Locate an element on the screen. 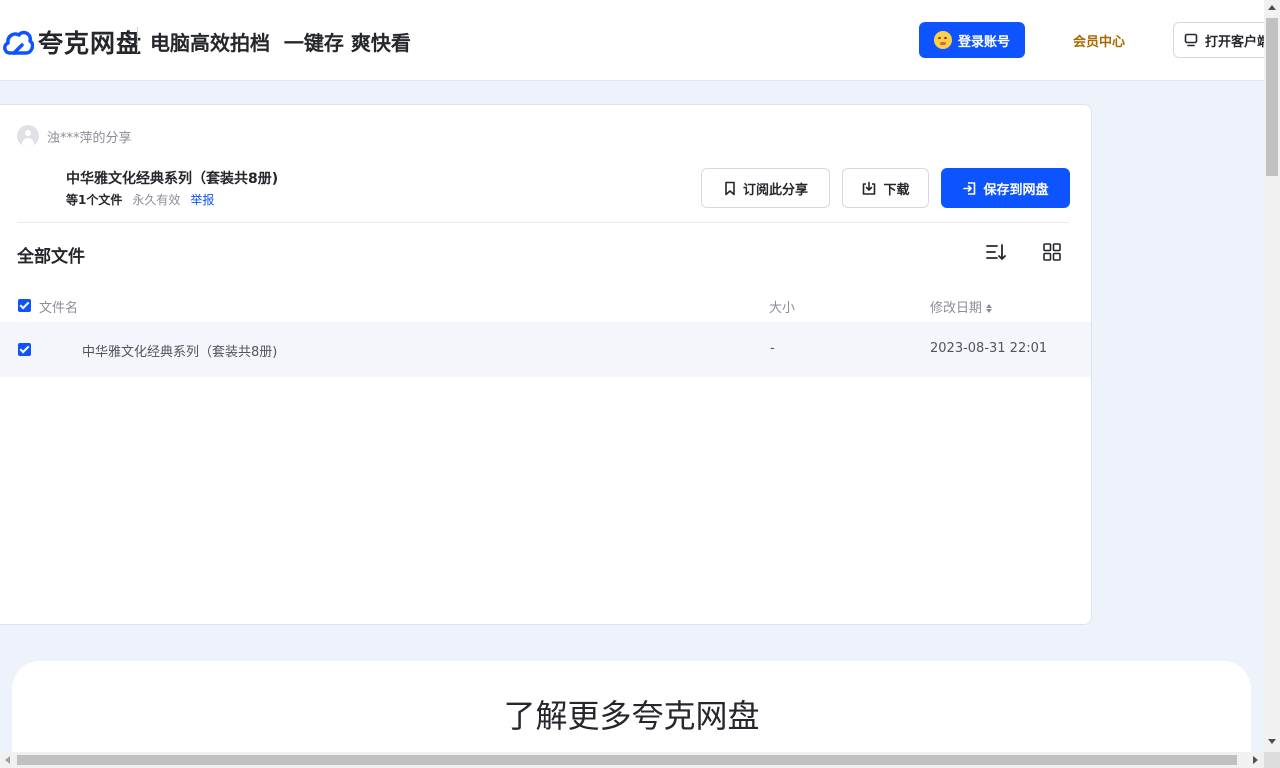  scroll-down-icon is located at coordinates (1272, 741).